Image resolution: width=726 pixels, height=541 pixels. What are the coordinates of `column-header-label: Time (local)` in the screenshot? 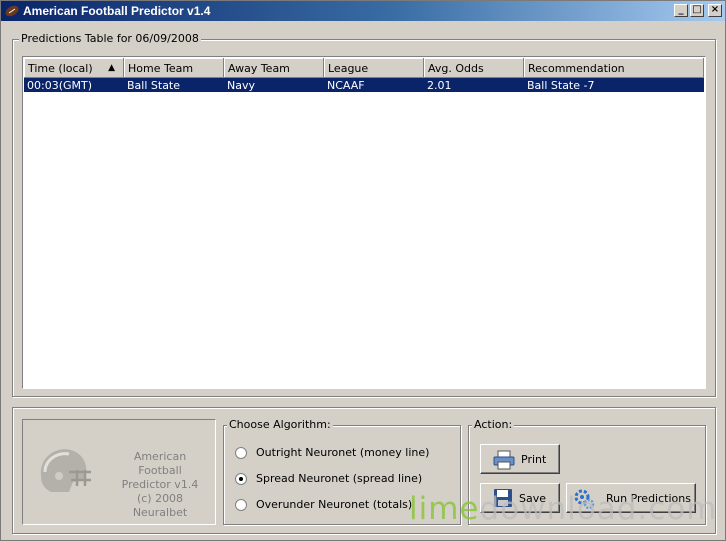 It's located at (60, 68).